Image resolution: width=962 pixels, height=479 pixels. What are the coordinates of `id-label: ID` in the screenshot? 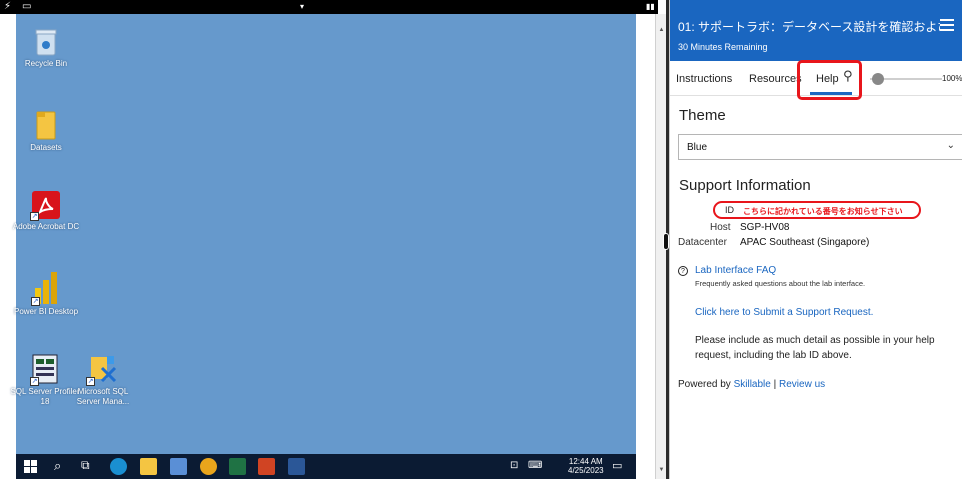 It's located at (729, 210).